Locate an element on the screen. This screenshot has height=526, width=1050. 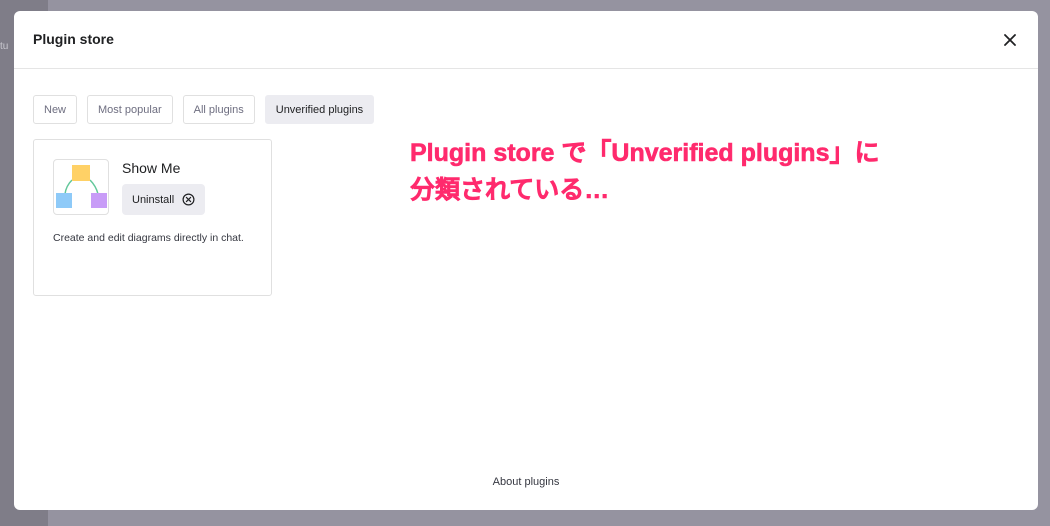
modal-title: Plugin store is located at coordinates (73, 39).